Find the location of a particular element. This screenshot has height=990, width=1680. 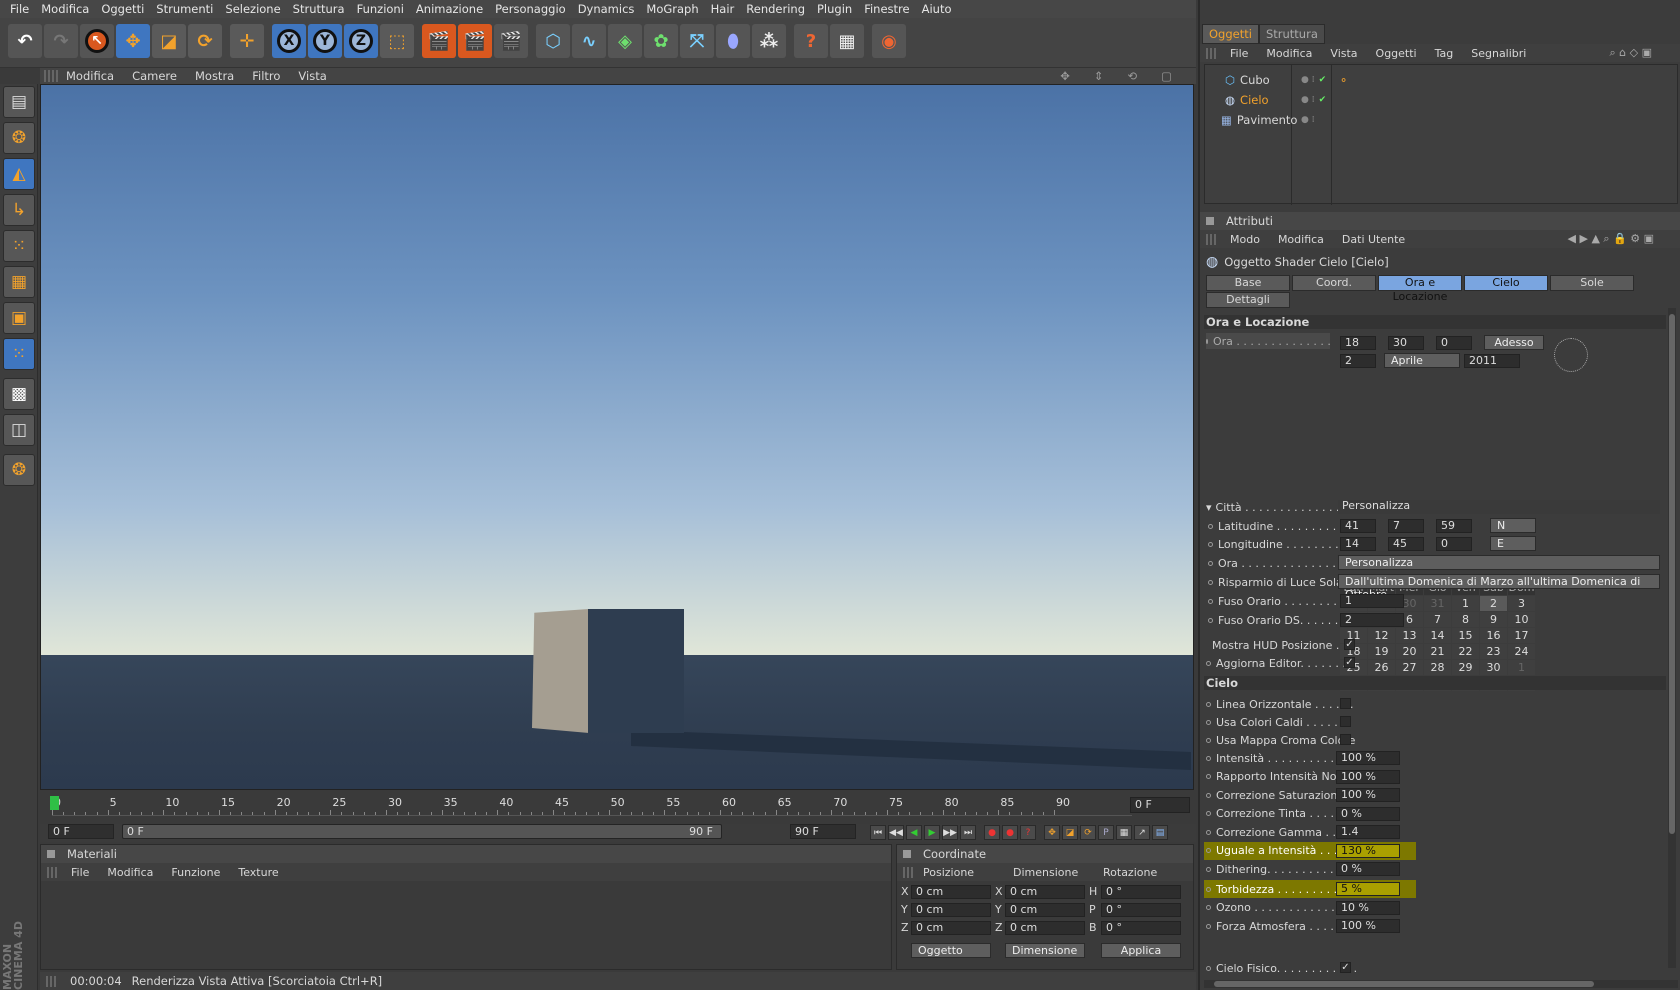

key-position-icon: ✥ is located at coordinates (1052, 832).